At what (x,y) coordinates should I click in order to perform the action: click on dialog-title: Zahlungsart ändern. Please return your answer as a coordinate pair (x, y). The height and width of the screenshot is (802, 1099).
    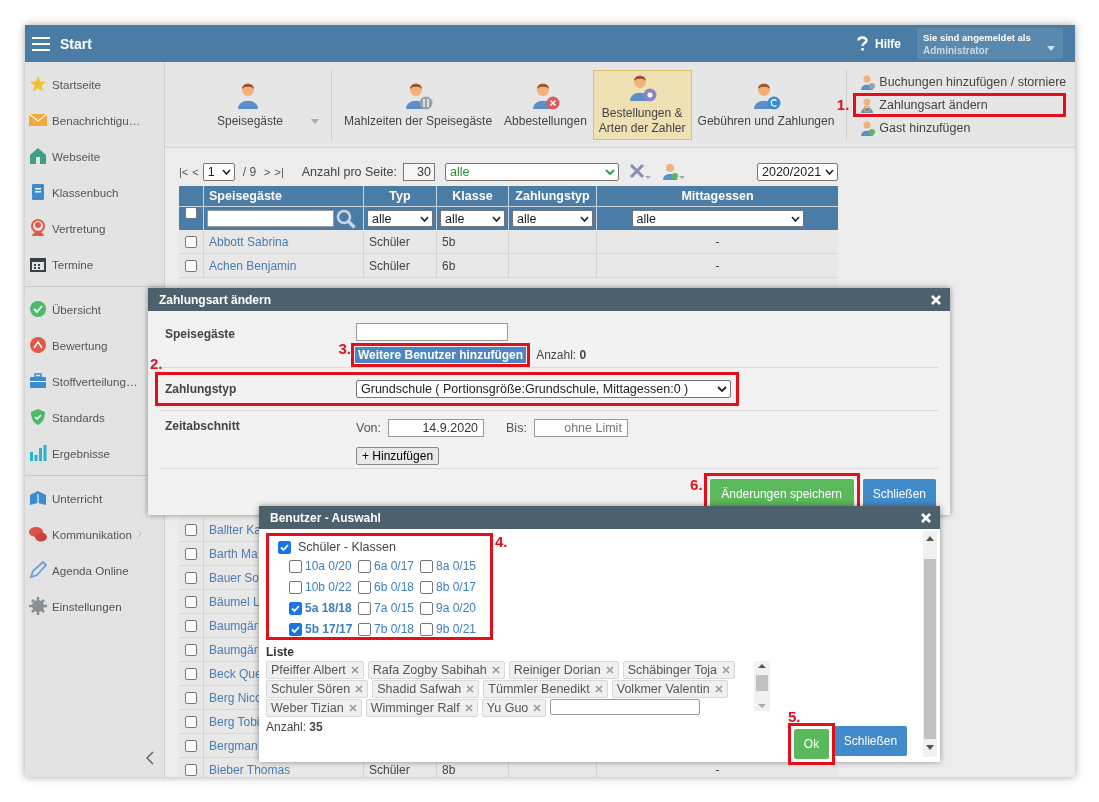
    Looking at the image, I should click on (215, 299).